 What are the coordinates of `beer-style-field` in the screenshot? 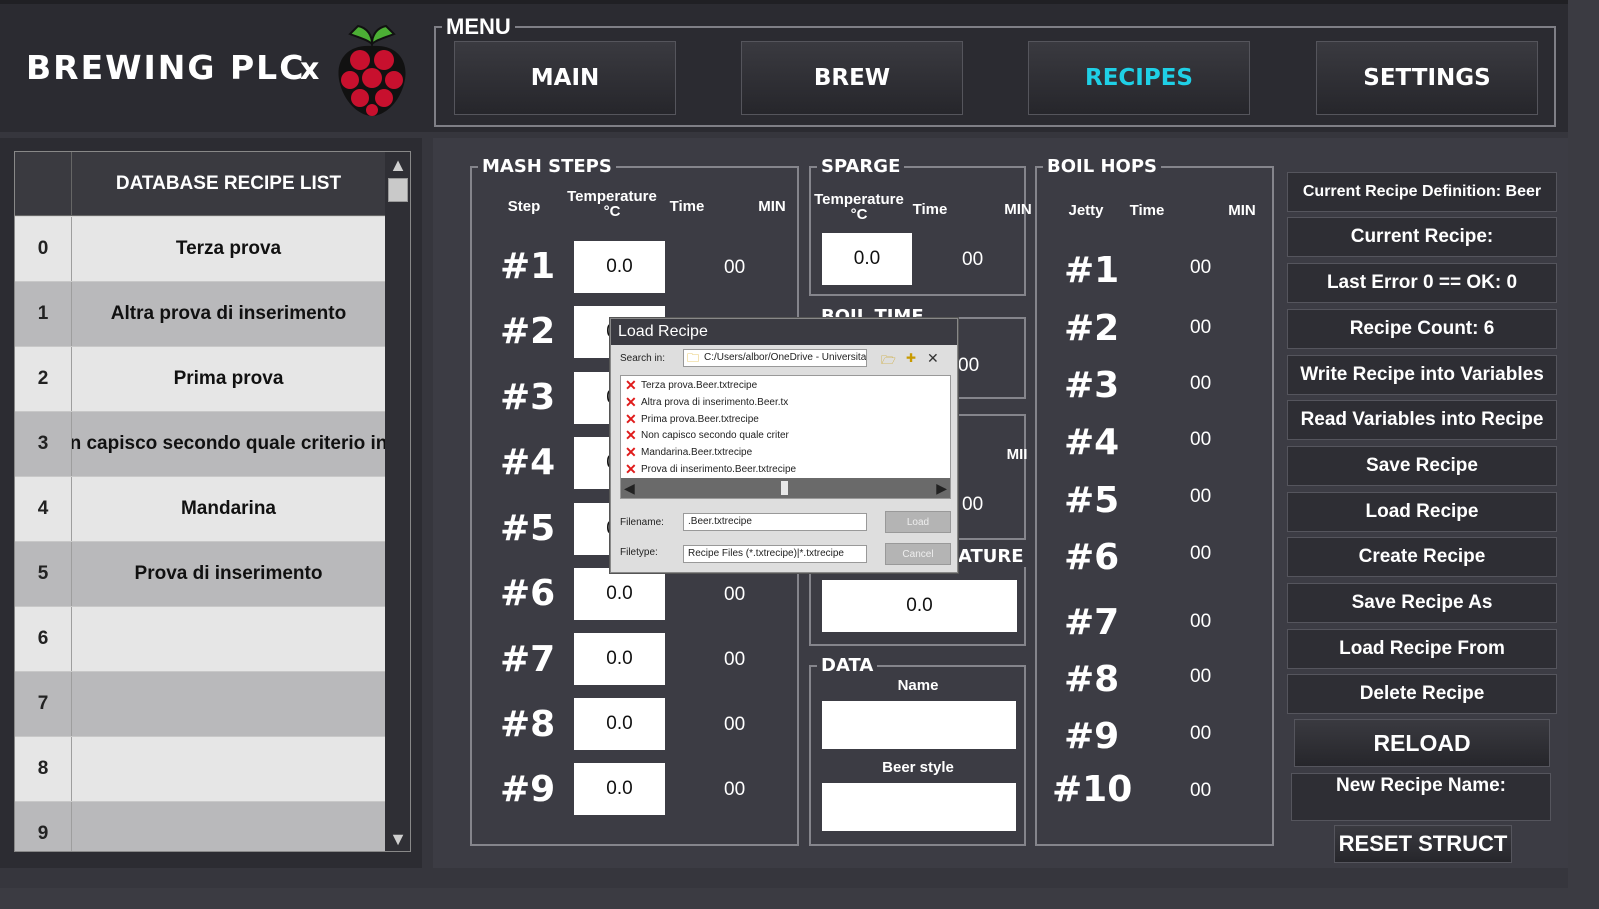 It's located at (919, 807).